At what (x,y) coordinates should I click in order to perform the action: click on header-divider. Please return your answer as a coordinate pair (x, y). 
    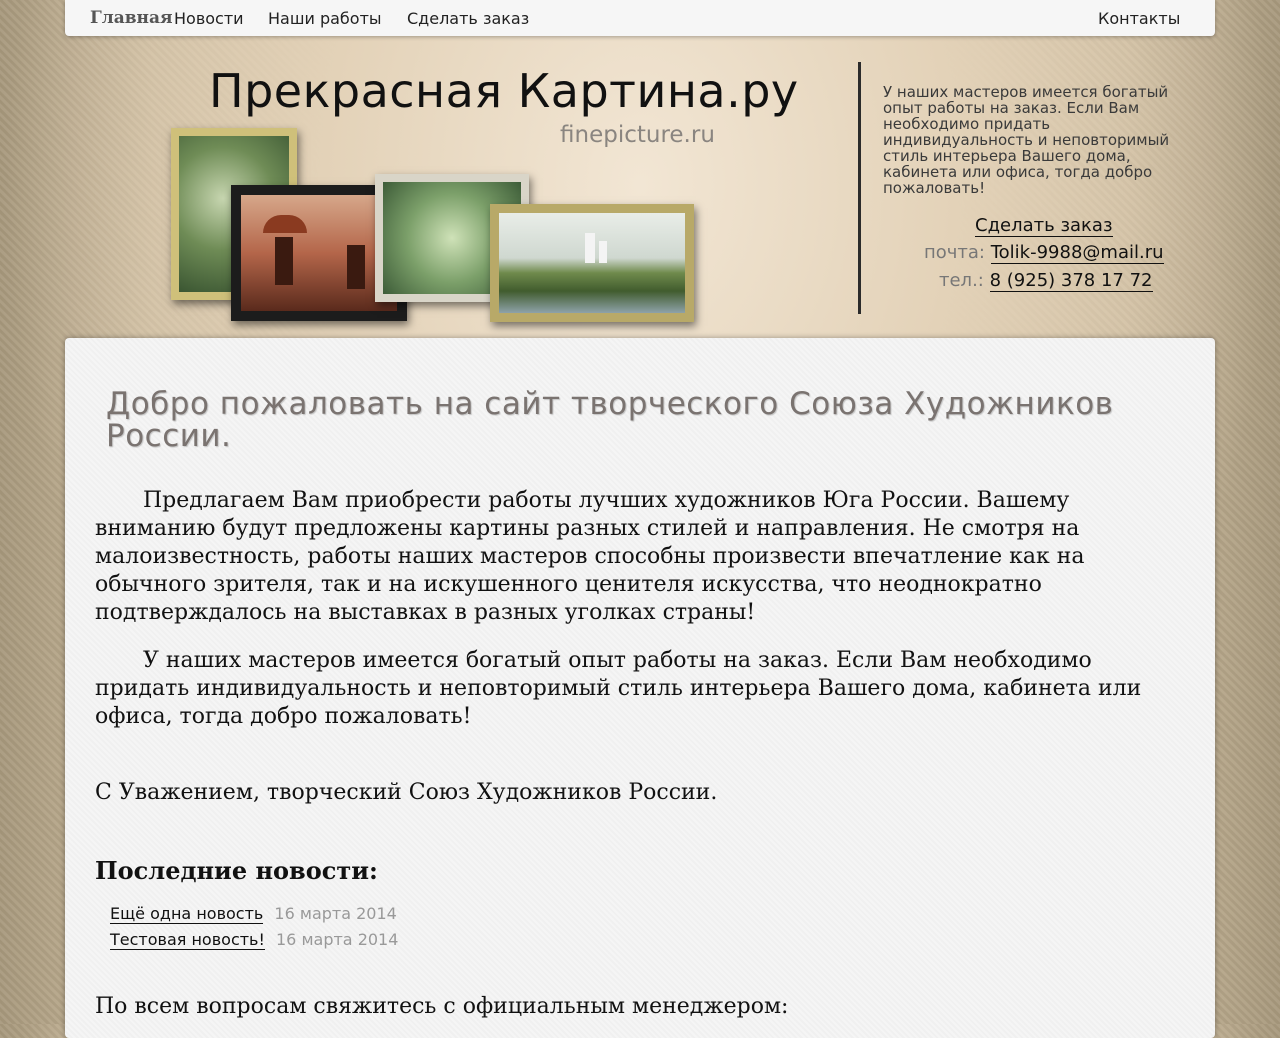
    Looking at the image, I should click on (859, 188).